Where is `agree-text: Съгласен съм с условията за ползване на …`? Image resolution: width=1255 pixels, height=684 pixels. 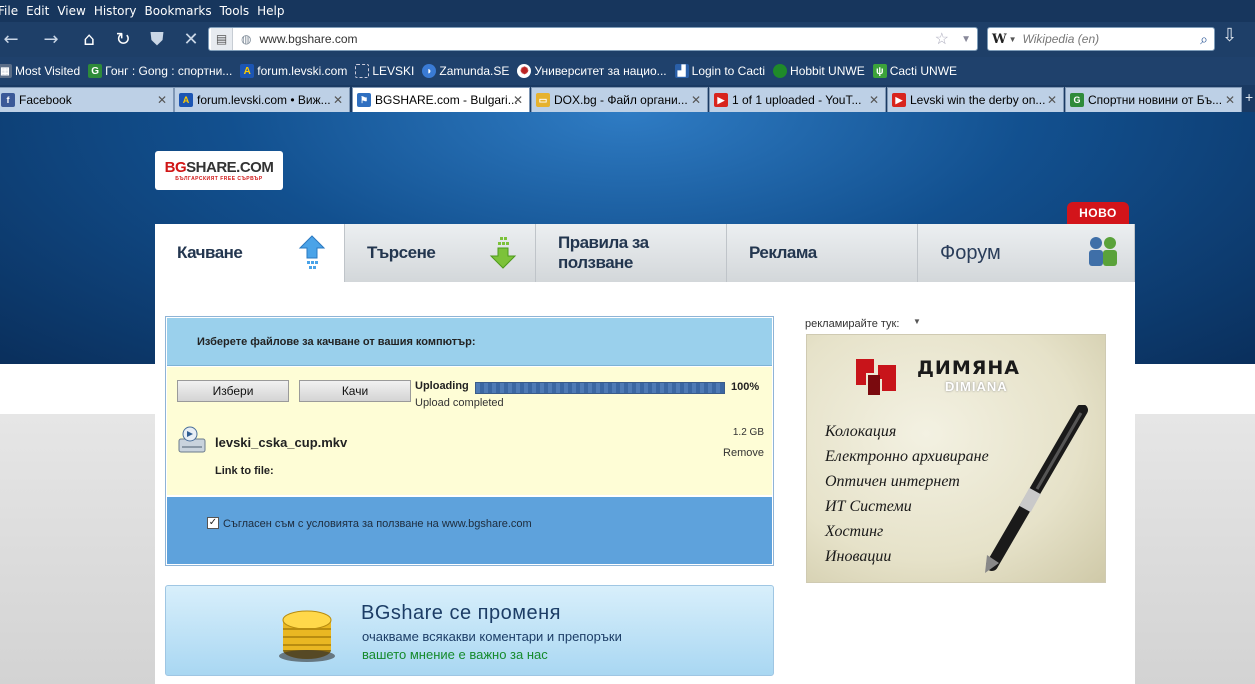 agree-text: Съгласен съм с условията за ползване на … is located at coordinates (377, 524).